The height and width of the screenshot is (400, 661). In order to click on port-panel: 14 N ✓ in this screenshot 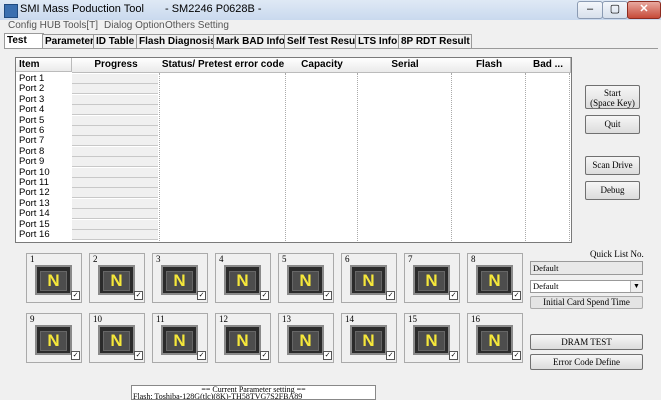, I will do `click(369, 338)`.